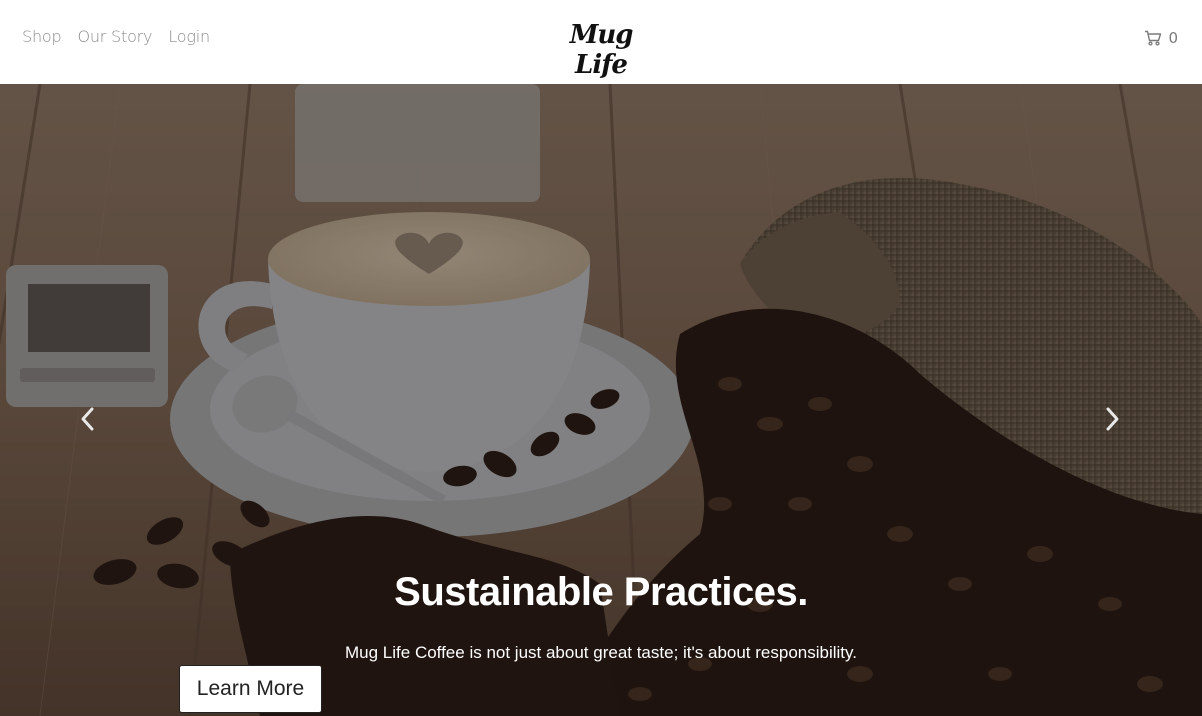 This screenshot has width=1202, height=716. I want to click on cart-button: 0, so click(1161, 38).